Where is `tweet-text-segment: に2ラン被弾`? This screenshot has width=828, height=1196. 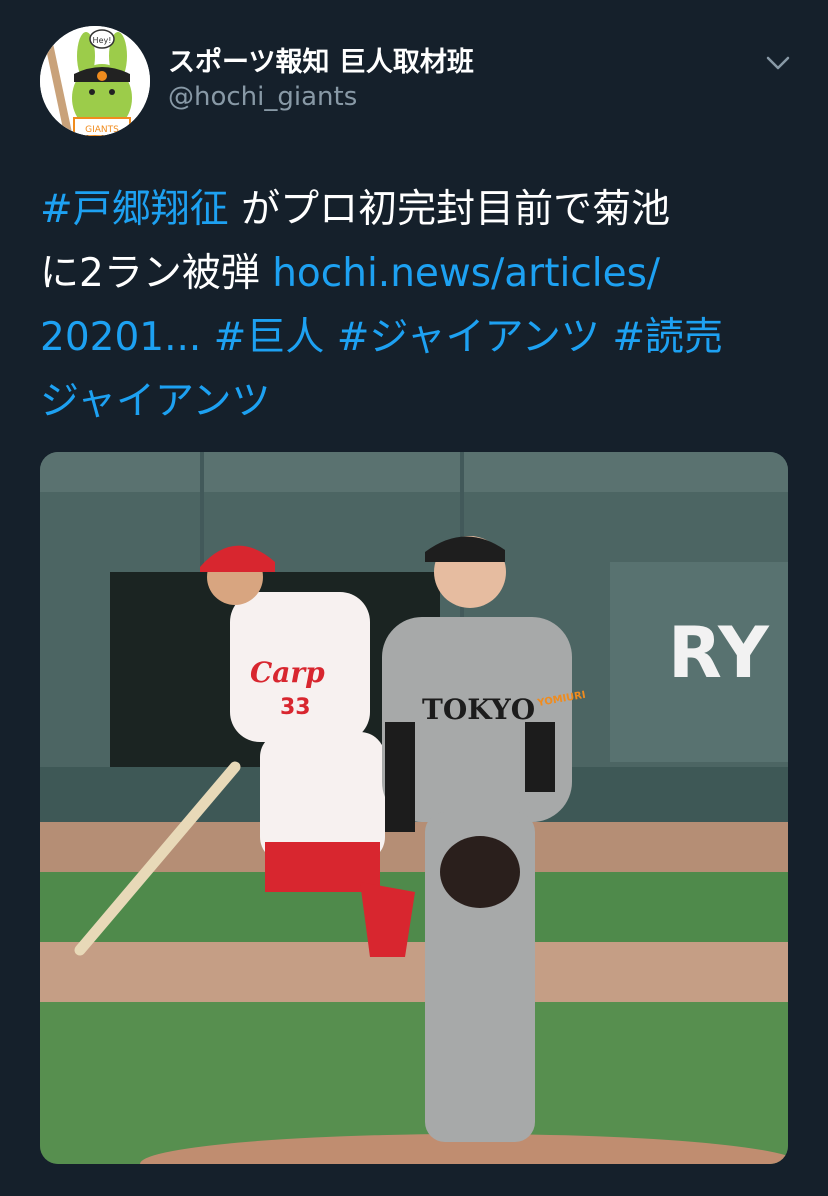 tweet-text-segment: に2ラン被弾 is located at coordinates (156, 273).